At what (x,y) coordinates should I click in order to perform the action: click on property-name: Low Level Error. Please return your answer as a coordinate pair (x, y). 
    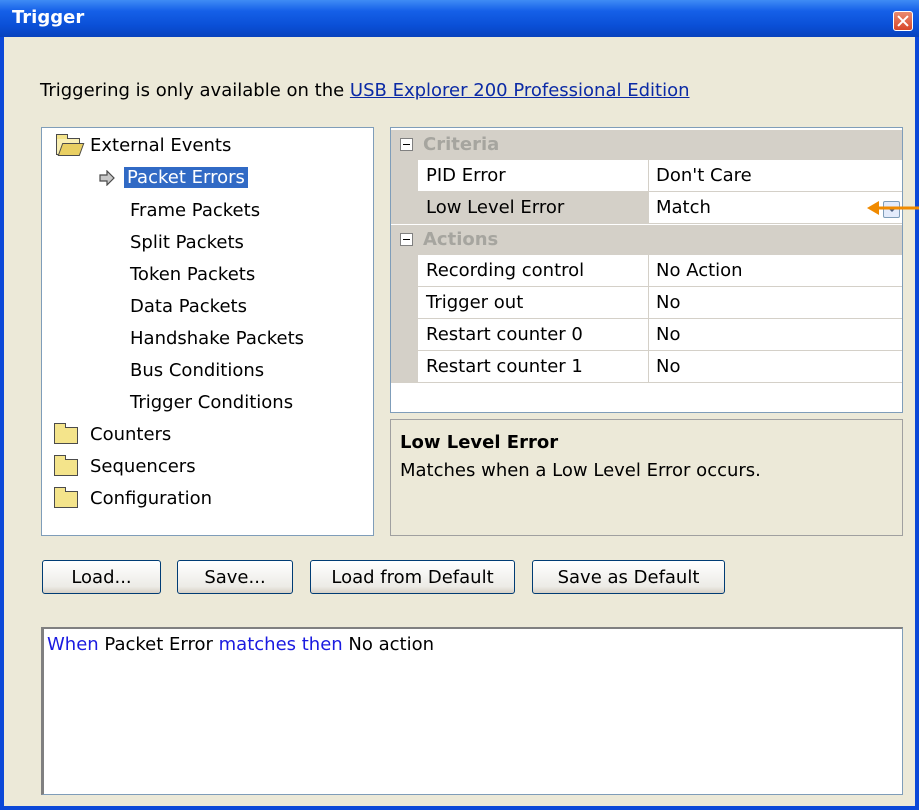
    Looking at the image, I should click on (495, 207).